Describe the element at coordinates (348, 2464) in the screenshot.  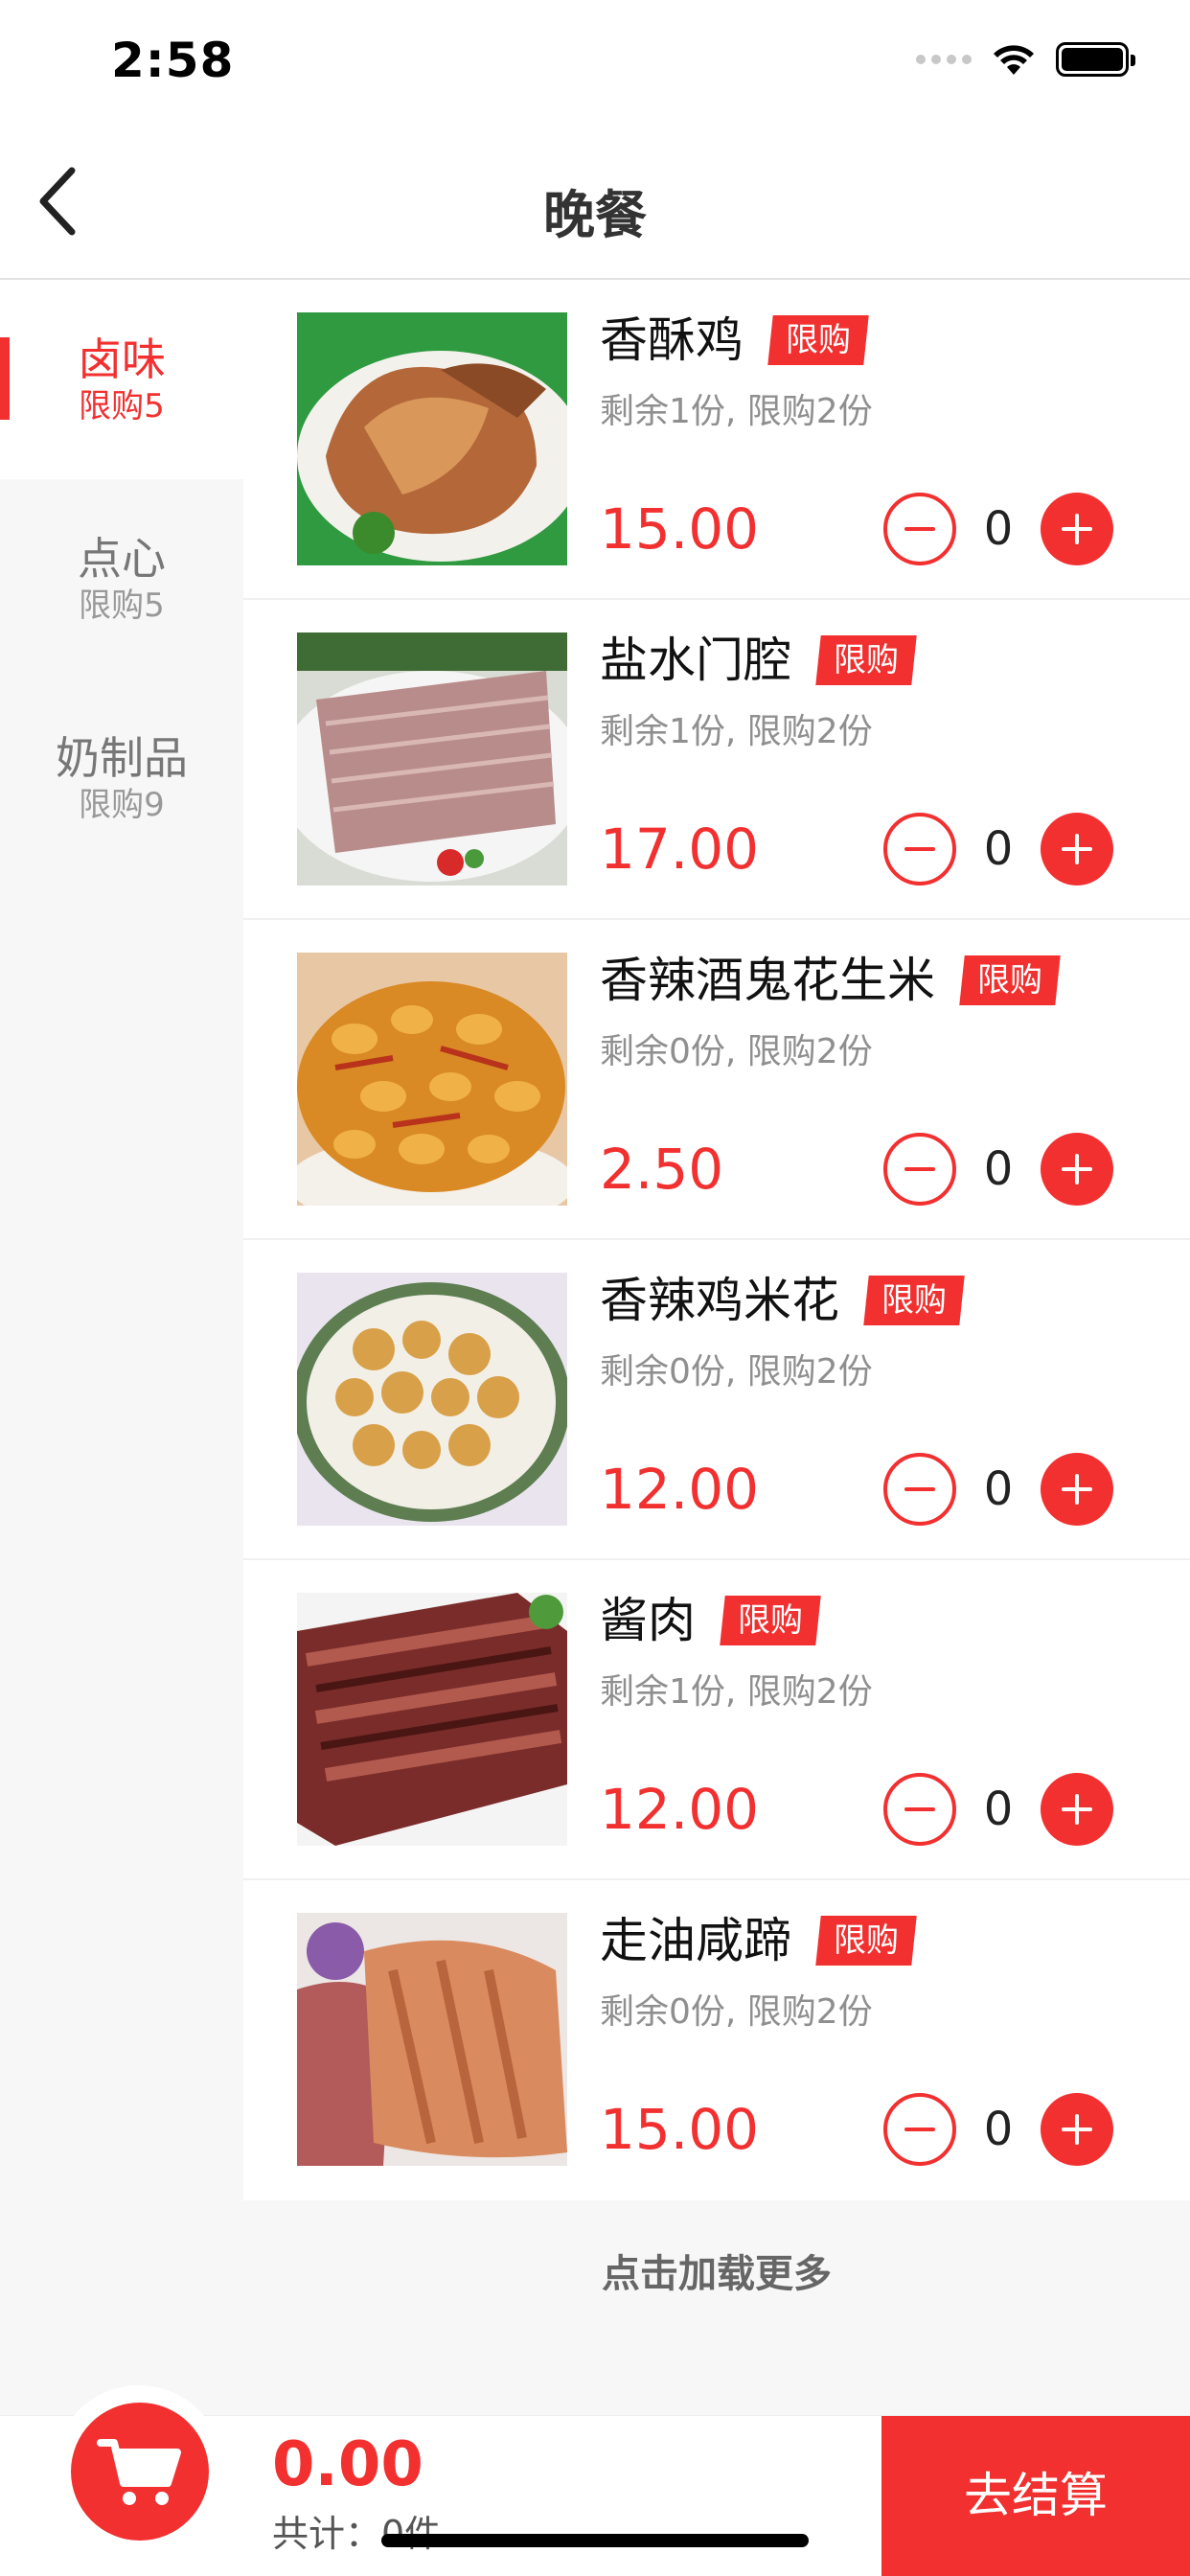
I see `cart-total-price: 0.00` at that location.